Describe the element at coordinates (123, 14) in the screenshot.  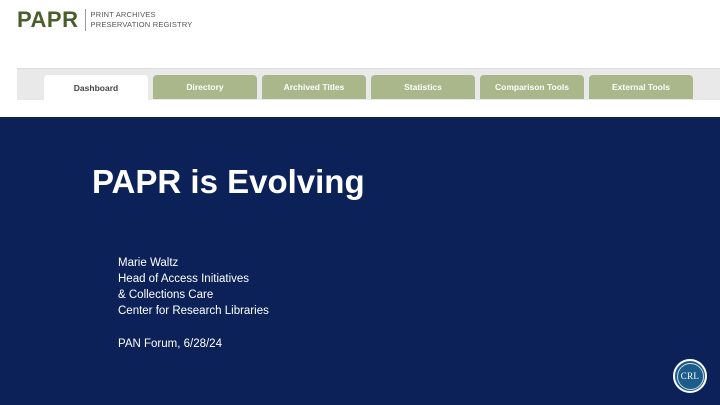
I see `logo-subtitle-line1: PRINT ARCHIVES` at that location.